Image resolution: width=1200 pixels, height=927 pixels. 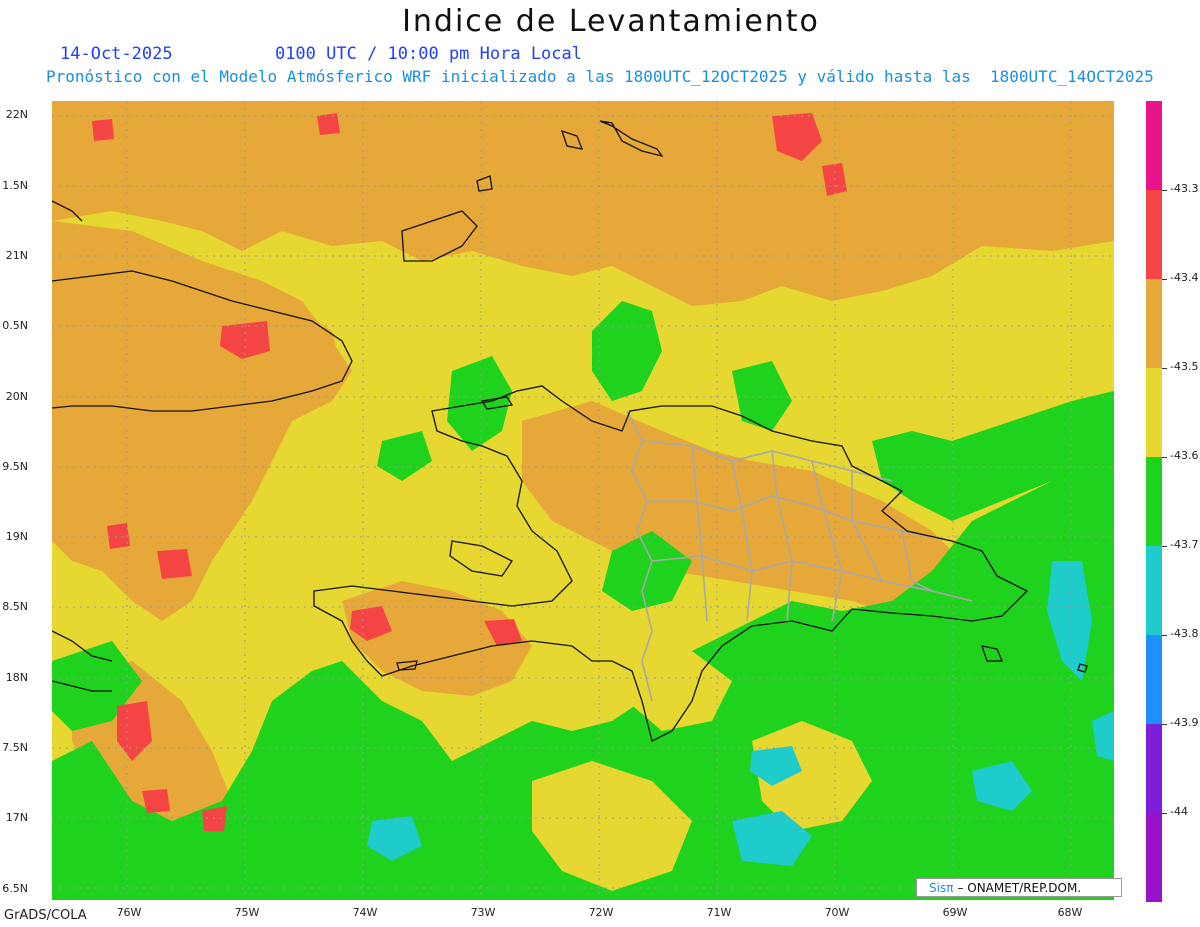 I want to click on lon-label: 69W, so click(x=955, y=912).